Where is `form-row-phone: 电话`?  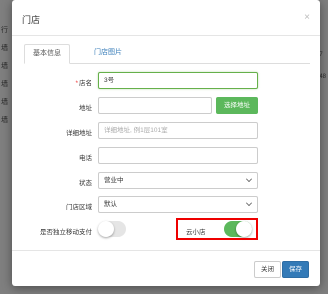
form-row-phone: 电话 is located at coordinates (166, 156).